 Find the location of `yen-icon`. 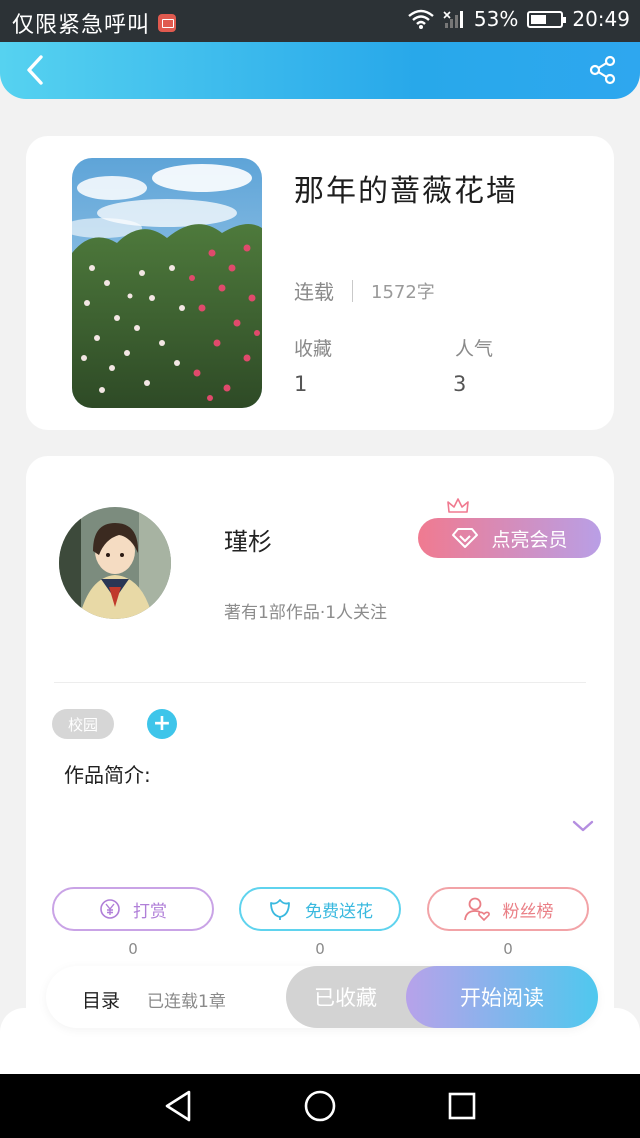

yen-icon is located at coordinates (110, 909).